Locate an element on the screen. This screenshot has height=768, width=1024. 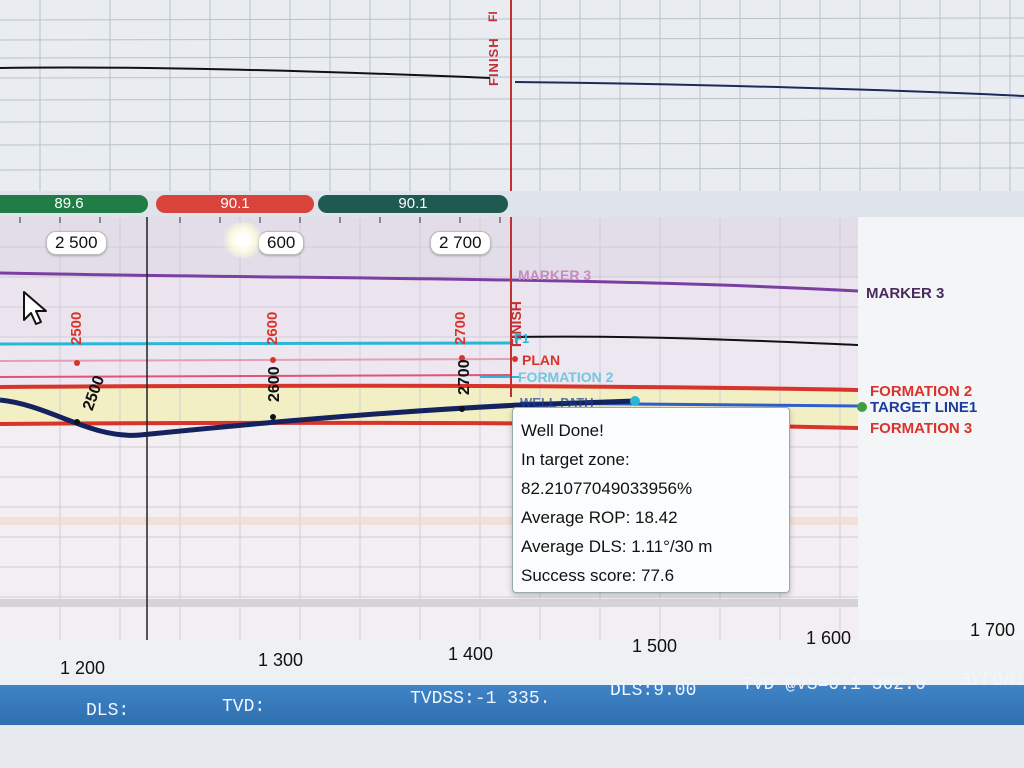
target-line-label: TARGET LINE1 is located at coordinates (924, 407).